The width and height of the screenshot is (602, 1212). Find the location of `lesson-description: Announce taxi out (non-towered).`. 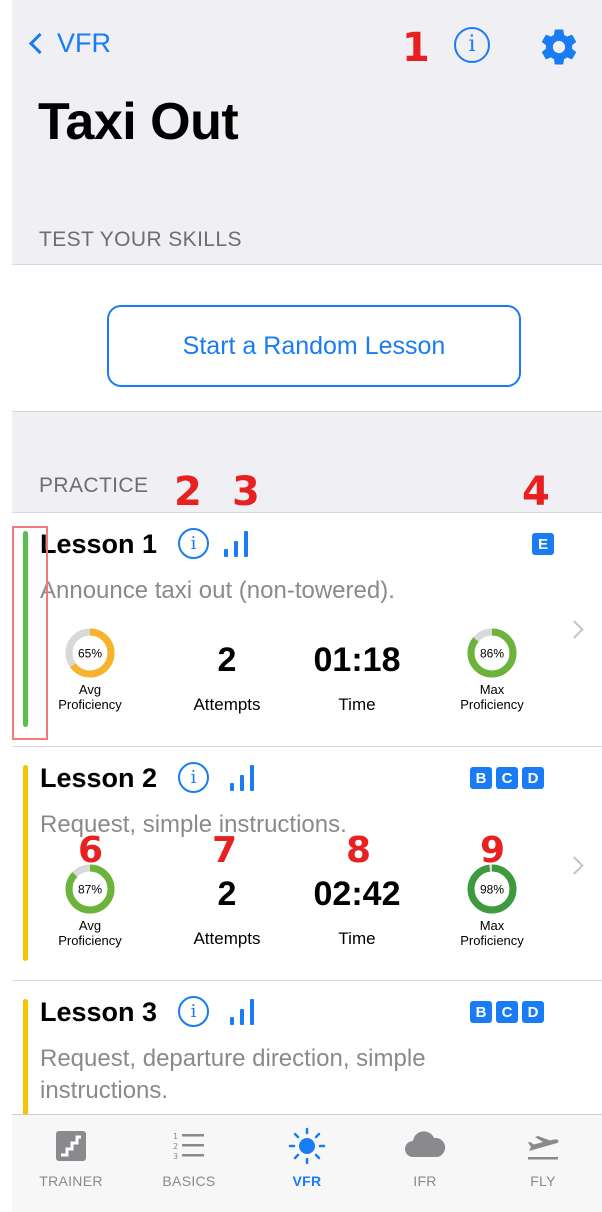

lesson-description: Announce taxi out (non-towered). is located at coordinates (217, 590).